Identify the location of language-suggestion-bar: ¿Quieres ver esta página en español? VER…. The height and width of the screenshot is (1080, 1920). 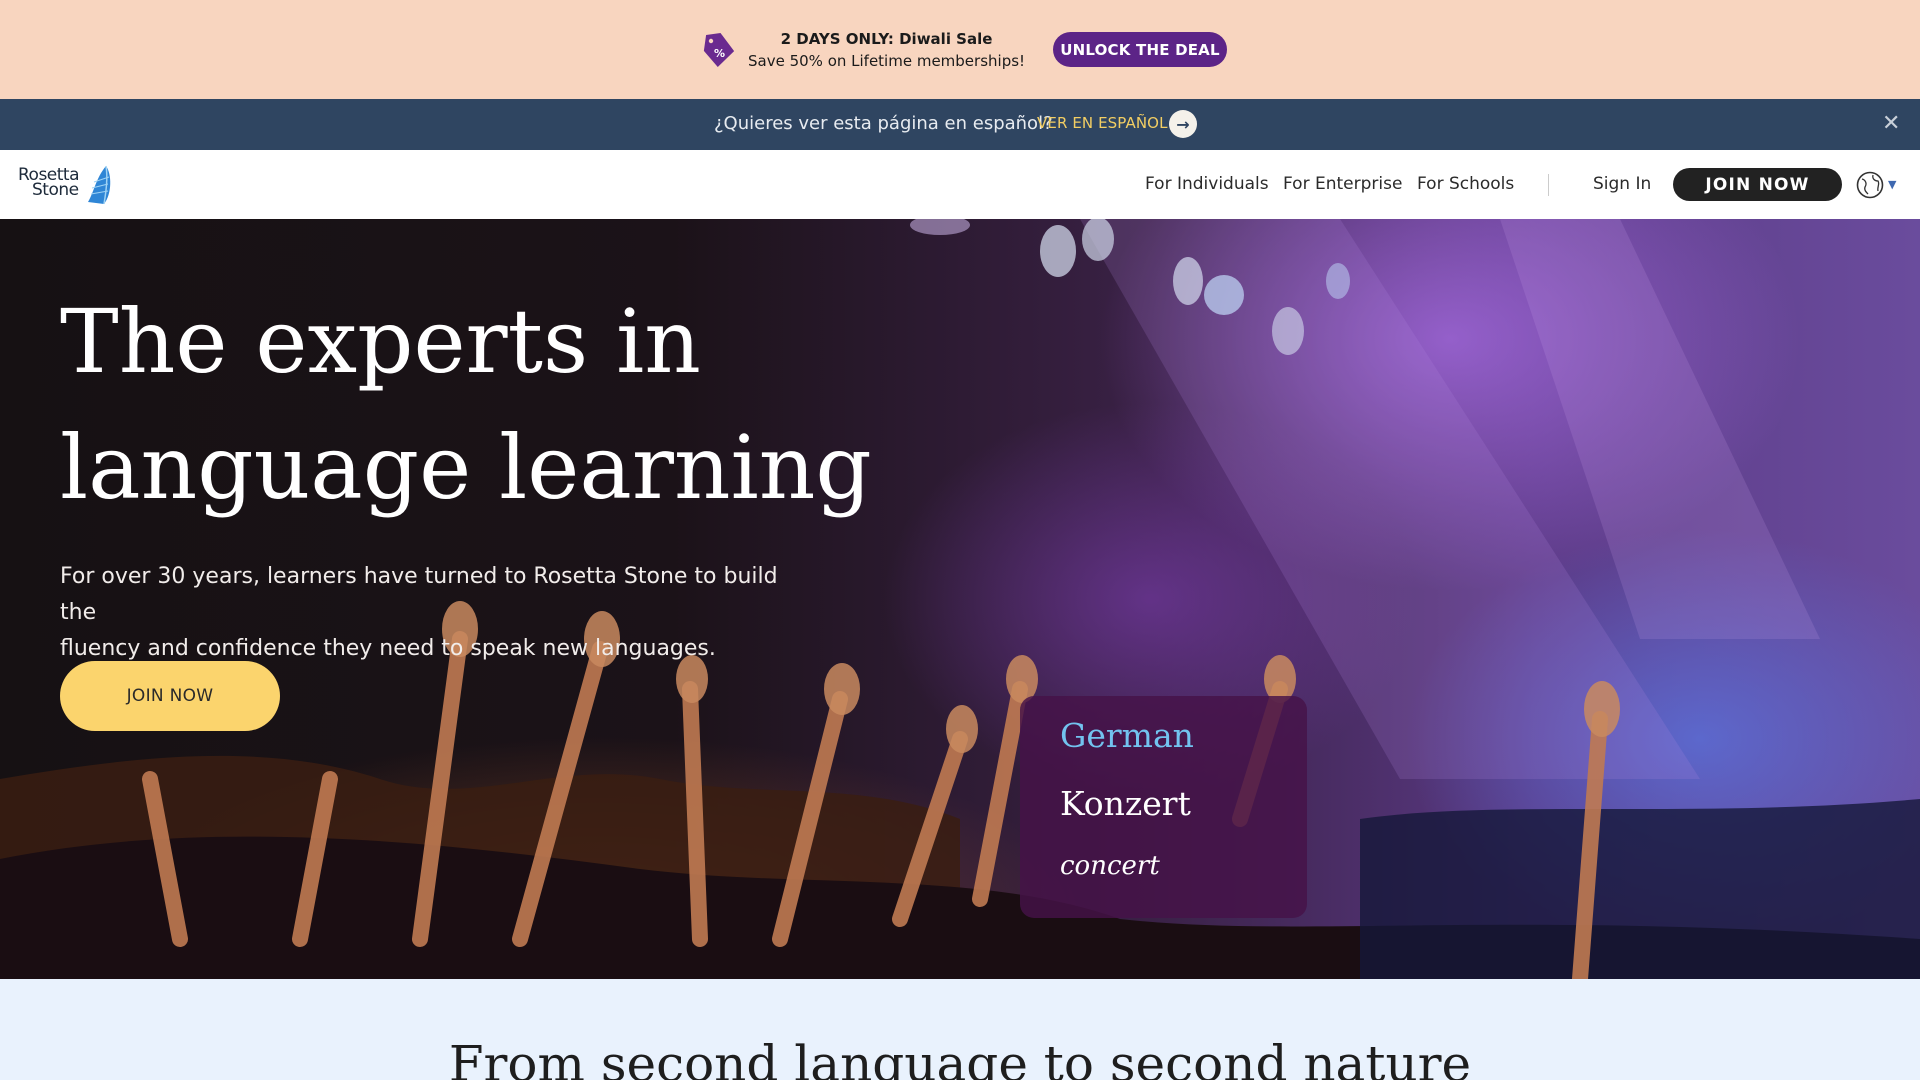
(960, 124).